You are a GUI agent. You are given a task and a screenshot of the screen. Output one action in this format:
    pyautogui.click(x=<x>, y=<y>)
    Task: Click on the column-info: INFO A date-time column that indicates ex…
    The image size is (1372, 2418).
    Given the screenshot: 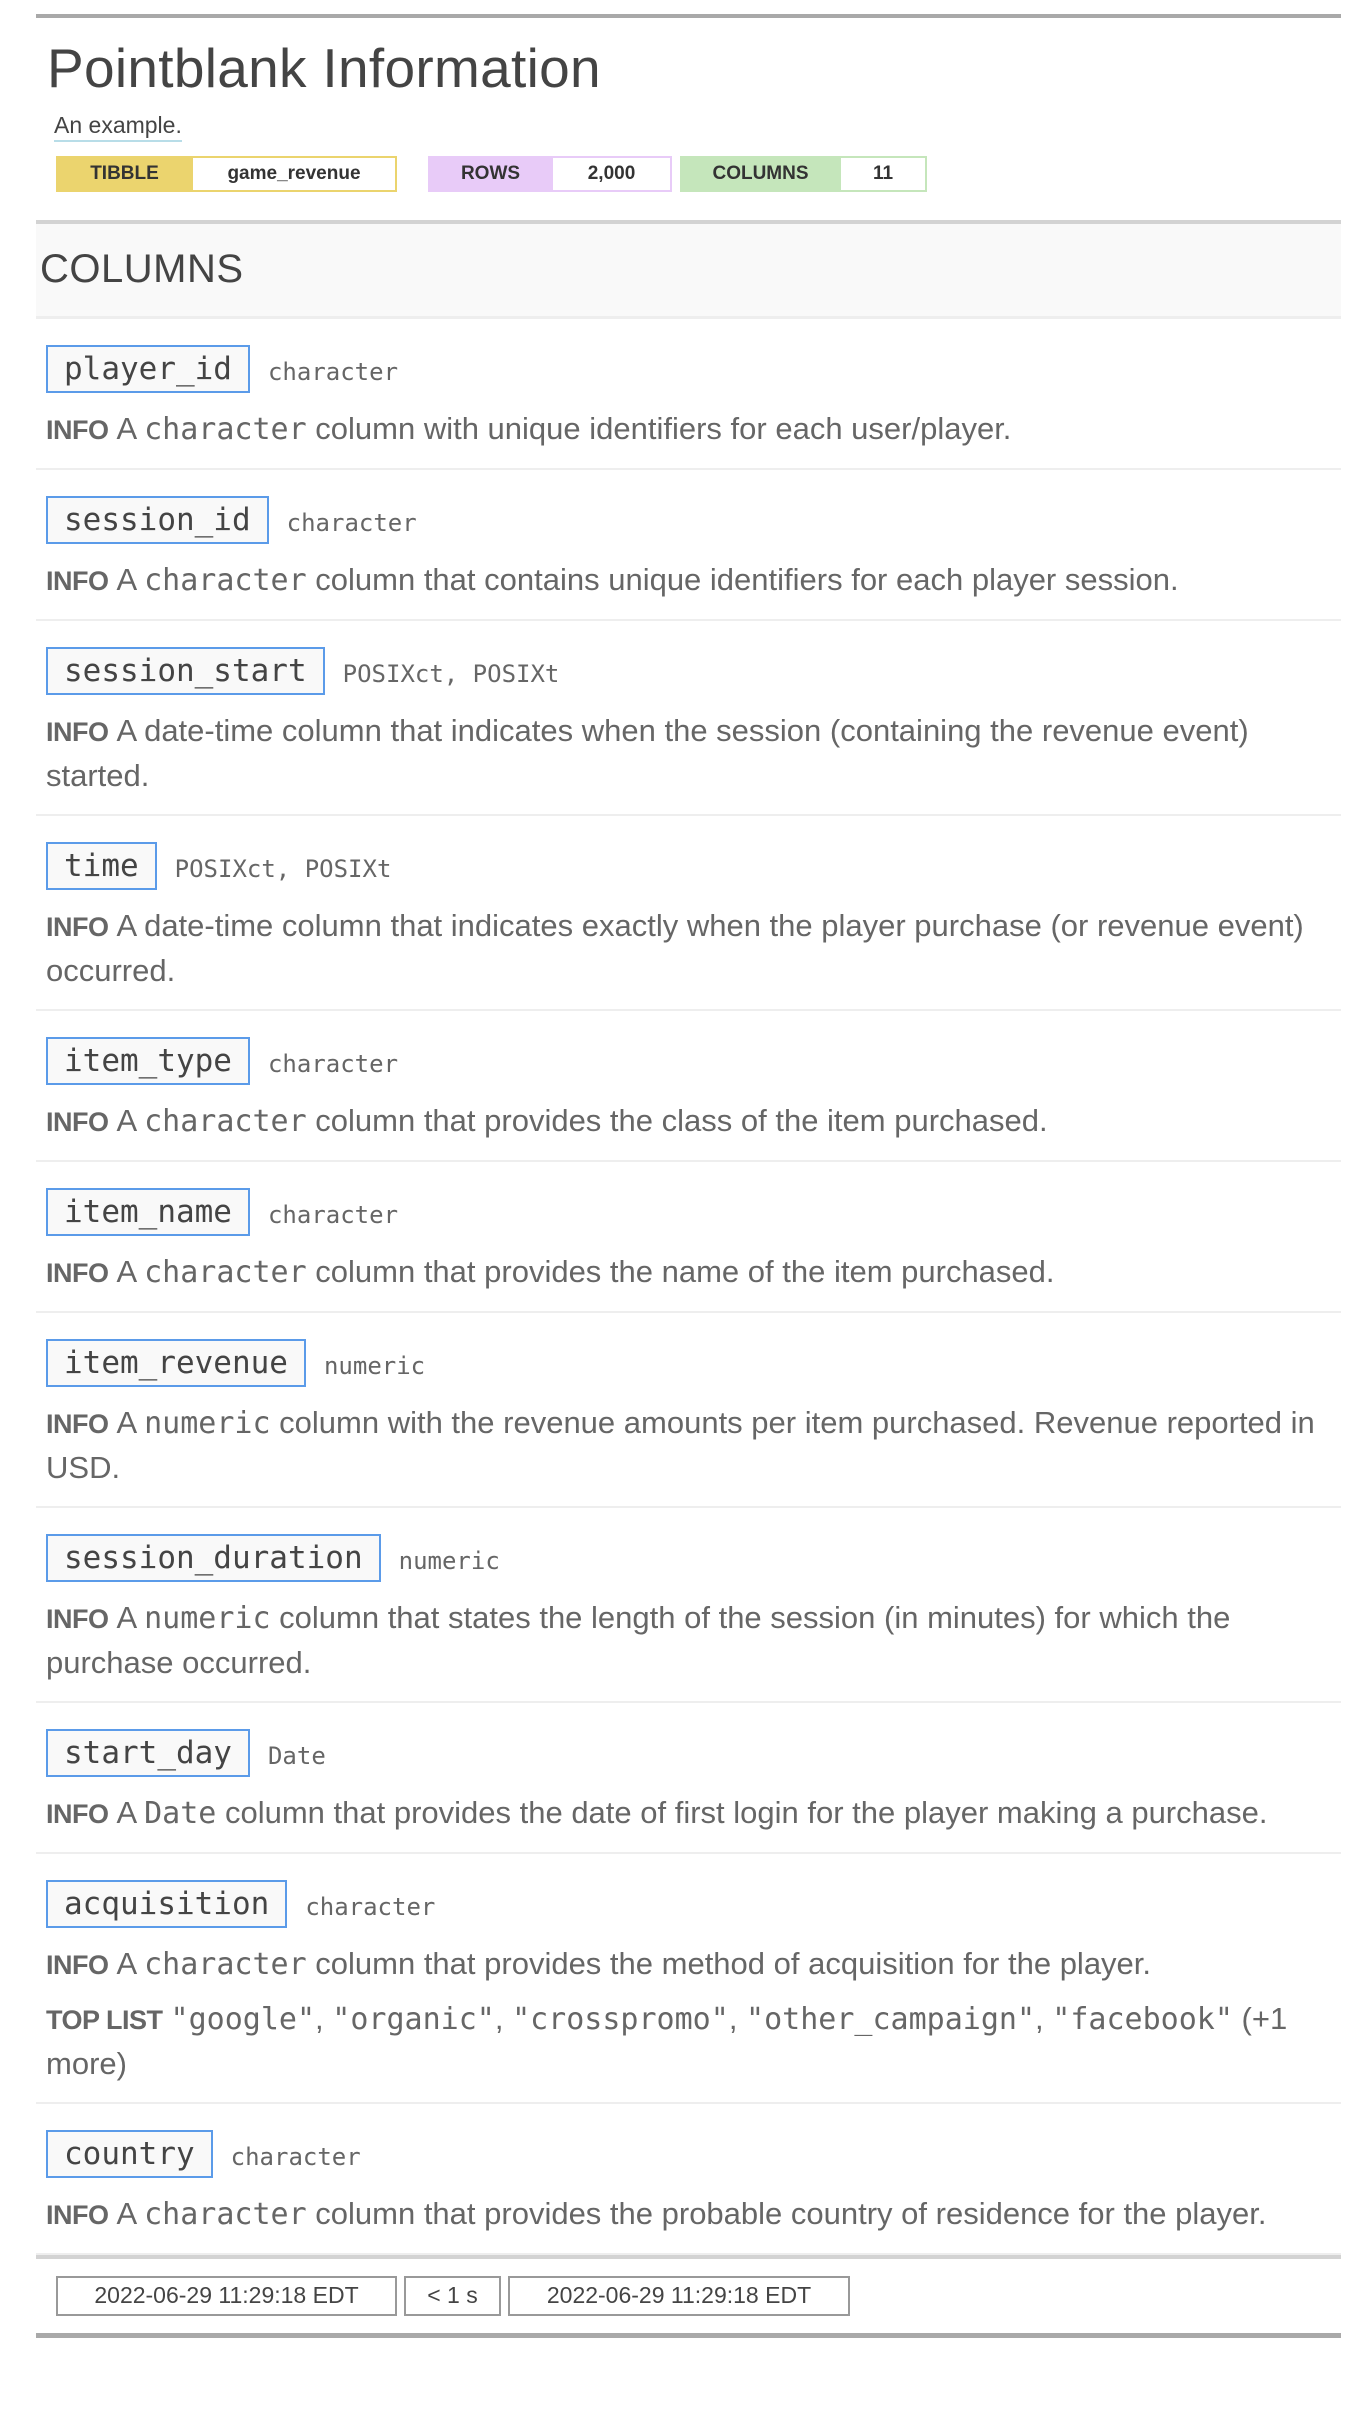 What is the action you would take?
    pyautogui.click(x=693, y=948)
    